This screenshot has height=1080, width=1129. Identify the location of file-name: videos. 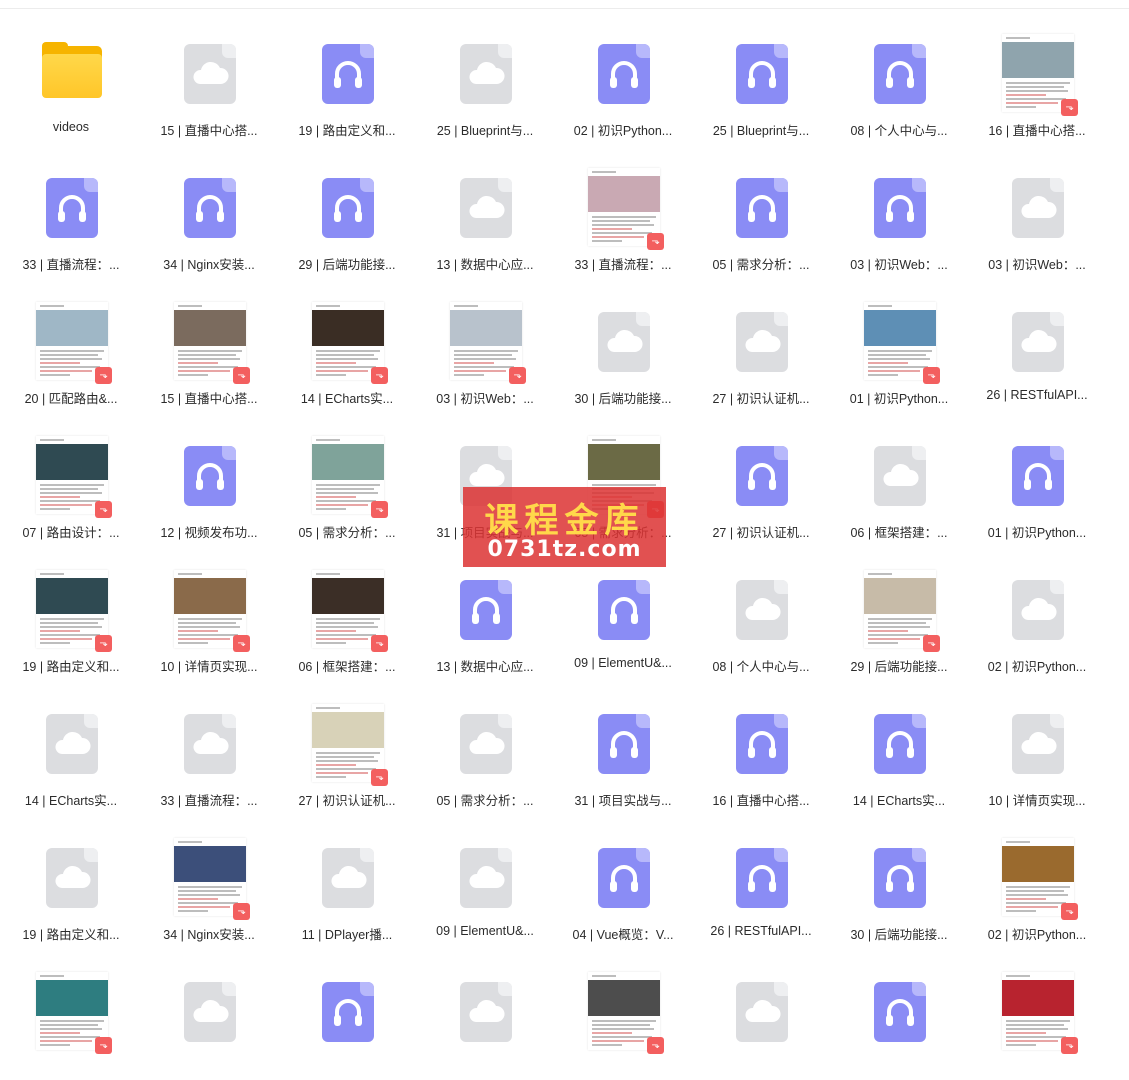
(71, 127).